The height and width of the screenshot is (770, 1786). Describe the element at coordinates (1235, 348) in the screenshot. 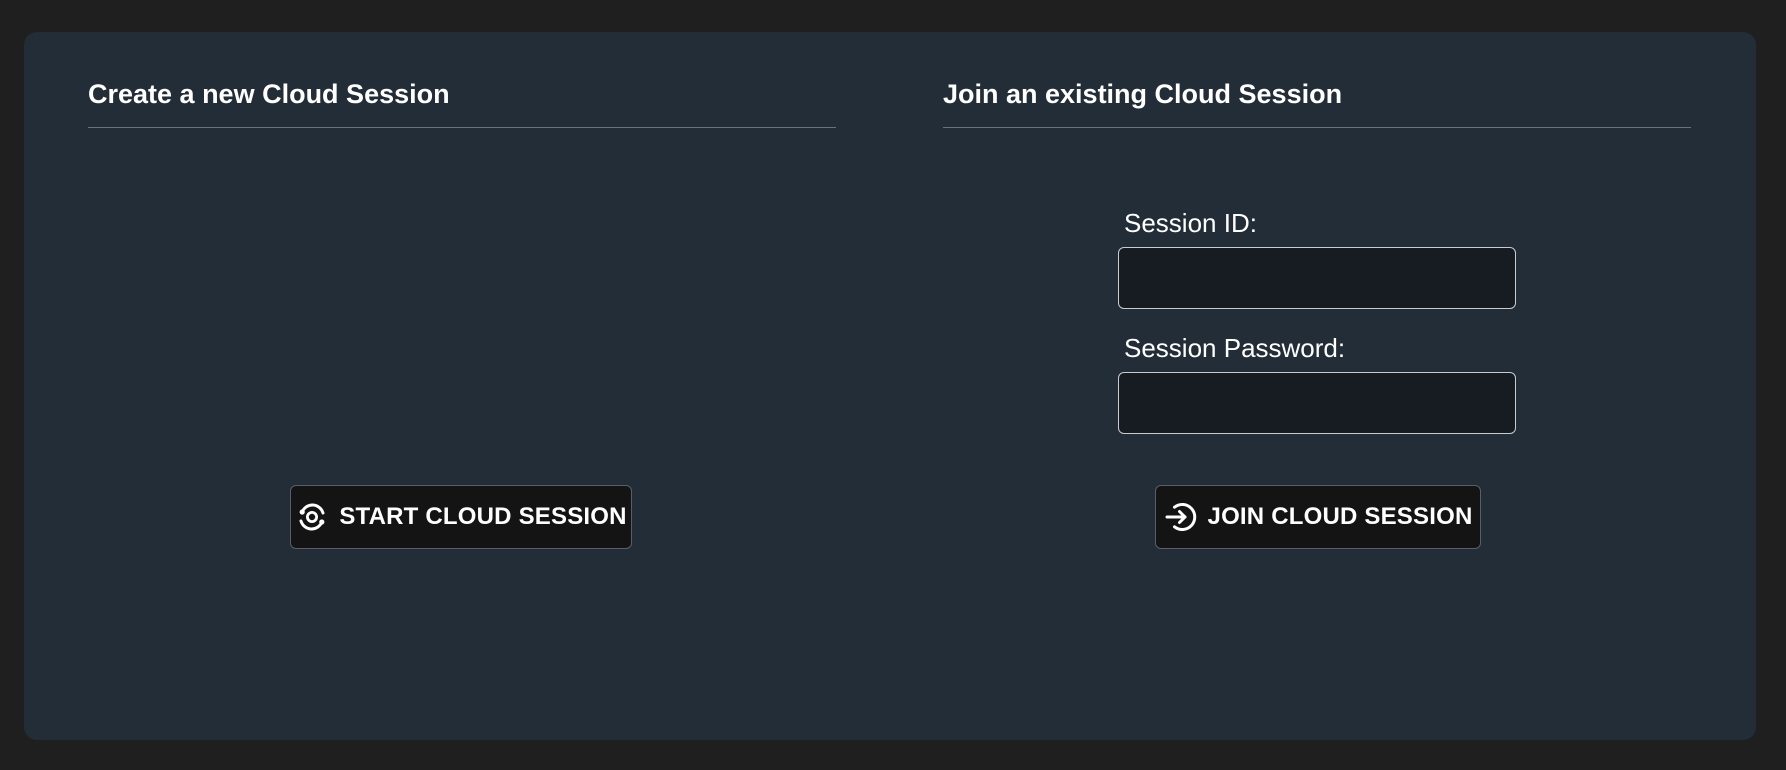

I see `session-password-label: Session Password:` at that location.